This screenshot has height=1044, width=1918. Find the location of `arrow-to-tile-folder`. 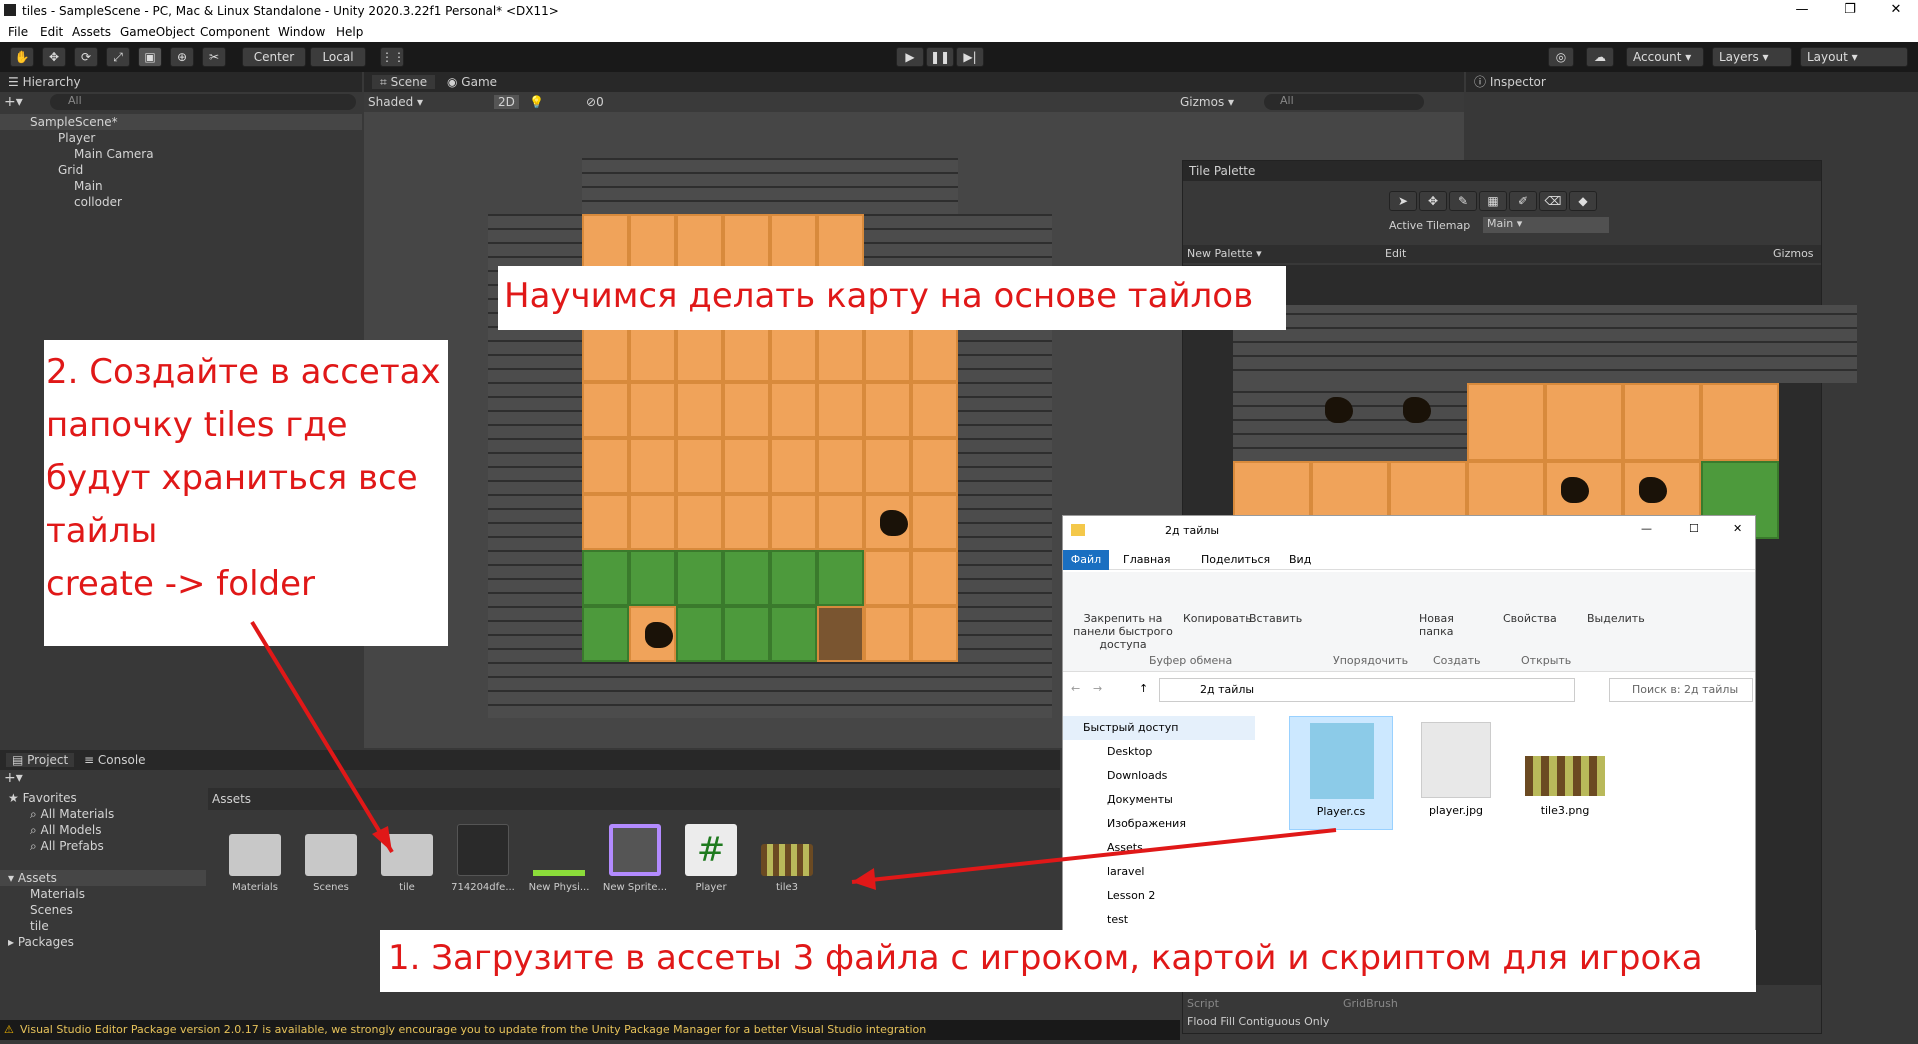

arrow-to-tile-folder is located at coordinates (322, 737).